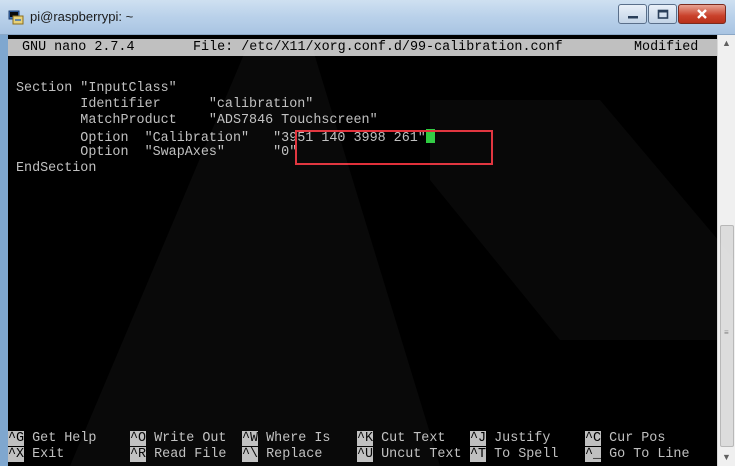  Describe the element at coordinates (52, 439) in the screenshot. I see `shortcut-get-help: ^G Get Help` at that location.